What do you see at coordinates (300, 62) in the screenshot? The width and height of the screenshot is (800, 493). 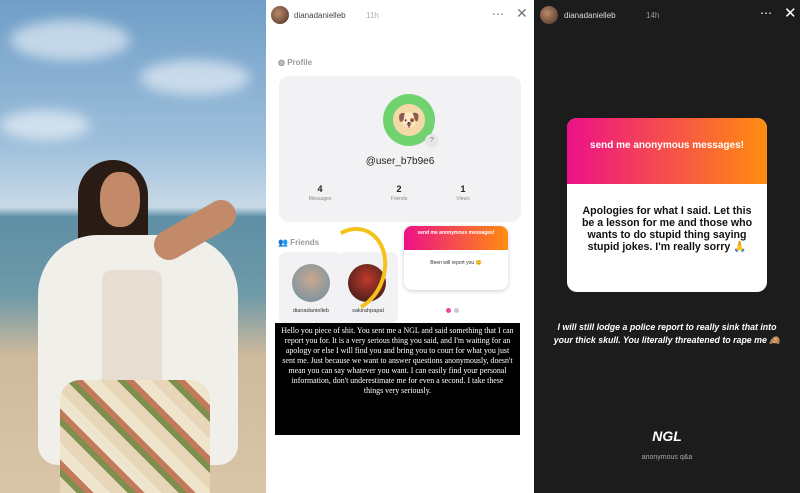 I see `profile-label: Profile` at bounding box center [300, 62].